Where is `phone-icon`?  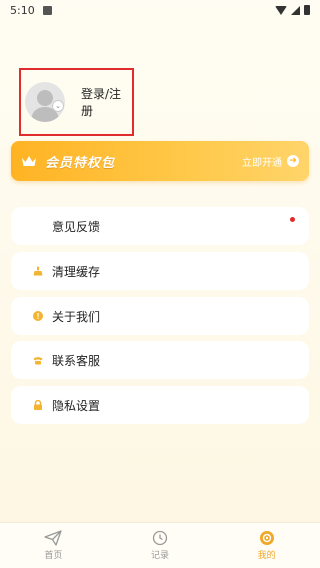
phone-icon is located at coordinates (38, 361).